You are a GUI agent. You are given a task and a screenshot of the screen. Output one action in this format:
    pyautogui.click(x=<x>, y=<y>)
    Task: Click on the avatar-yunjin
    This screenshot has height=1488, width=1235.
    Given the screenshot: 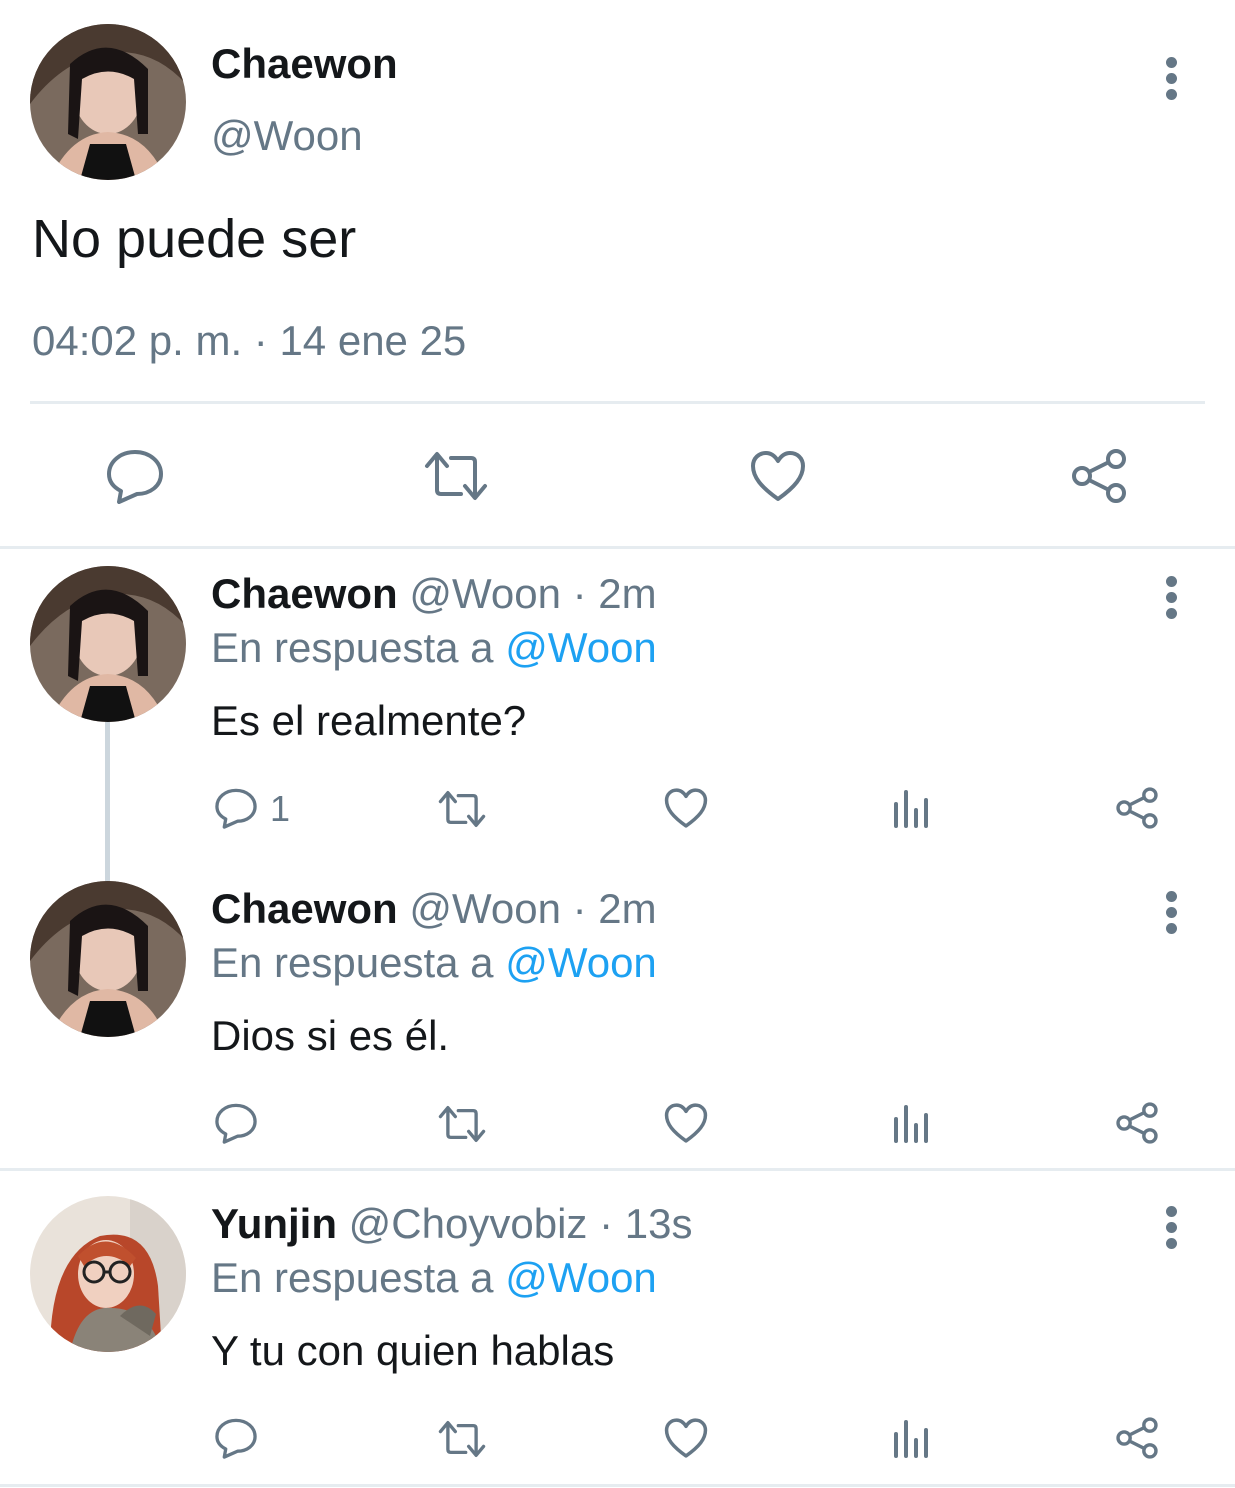 What is the action you would take?
    pyautogui.click(x=108, y=1274)
    